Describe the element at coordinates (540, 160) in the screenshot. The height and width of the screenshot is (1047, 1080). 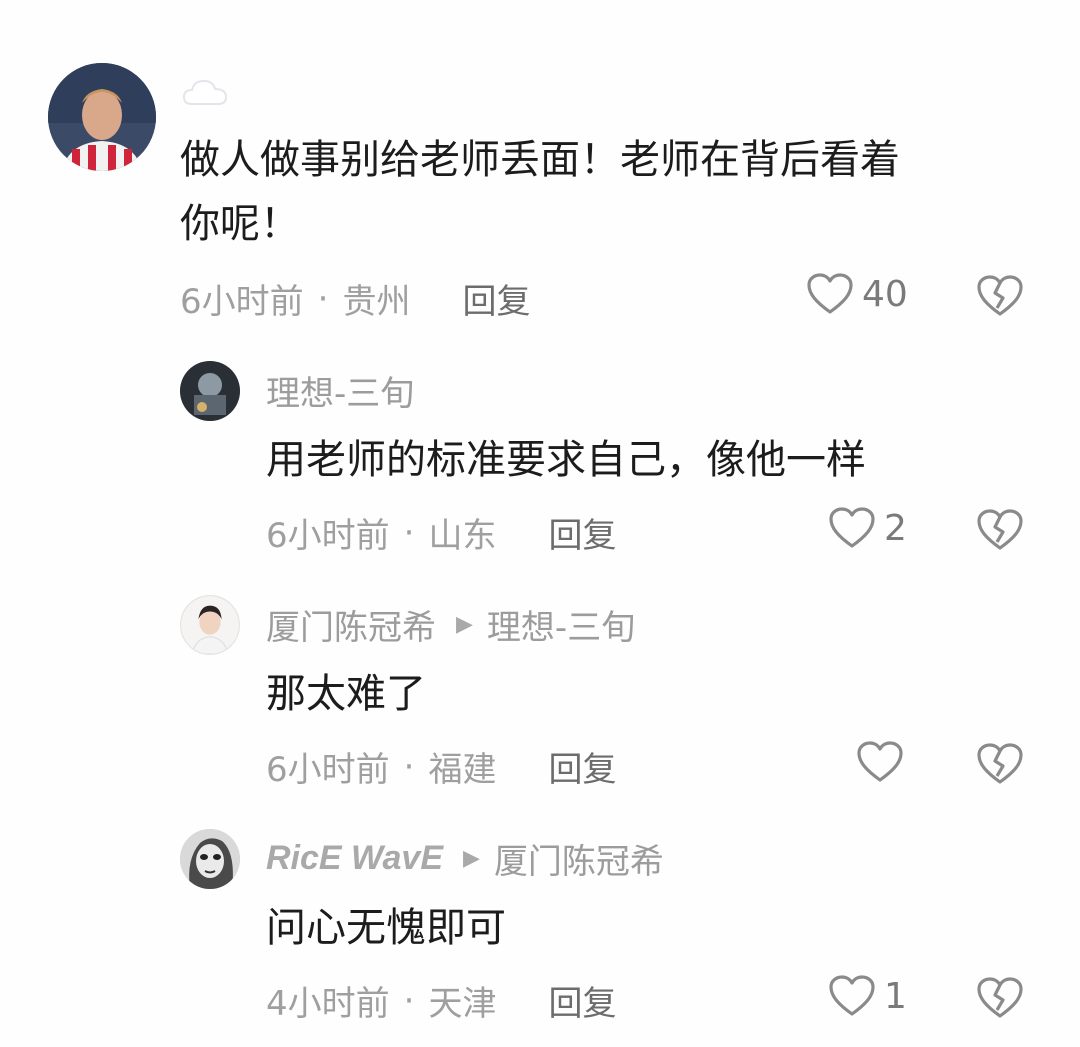
I see `comment-text: 做人做事别给老师丢面！老师在背后看着` at that location.